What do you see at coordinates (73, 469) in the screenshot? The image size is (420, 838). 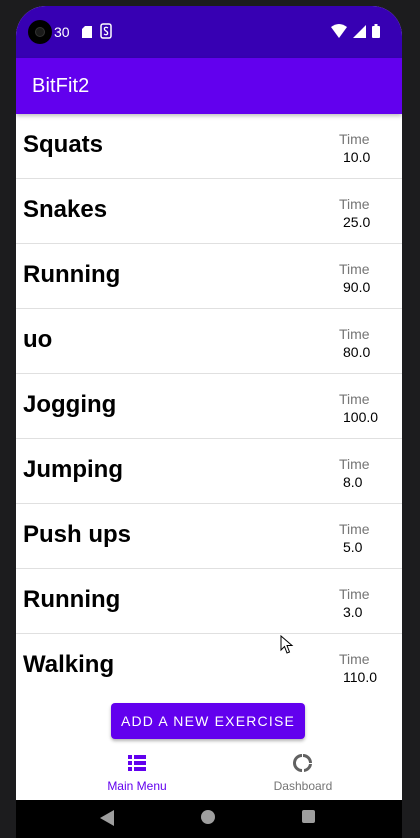 I see `exercise-name: Jumping` at bounding box center [73, 469].